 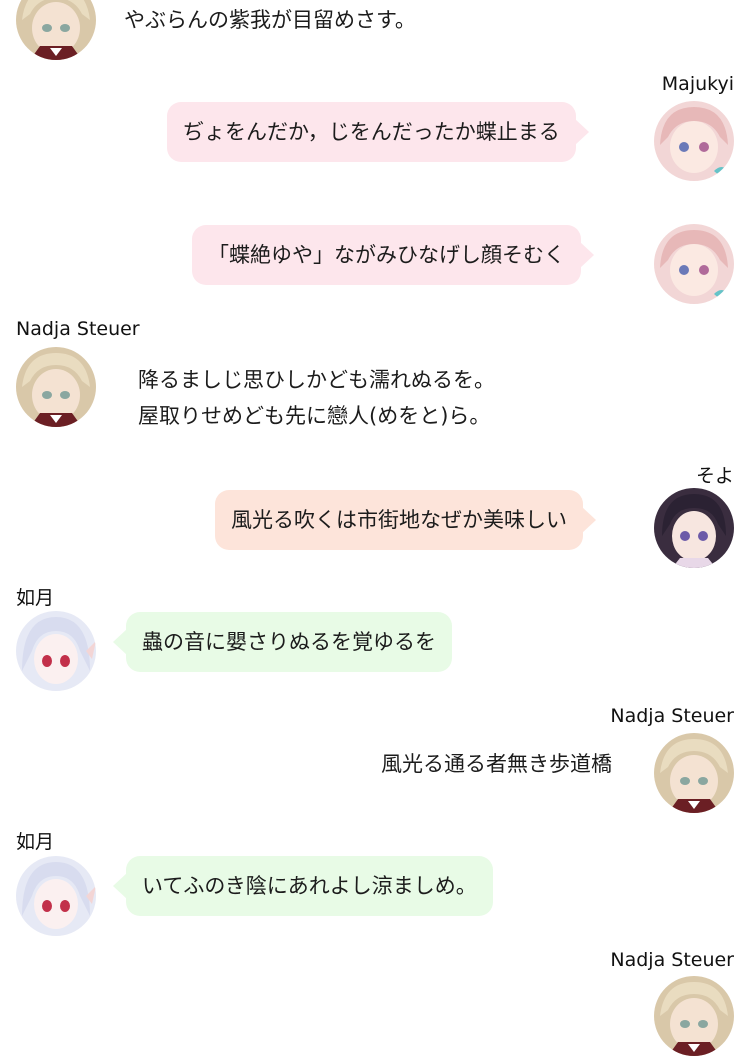 I want to click on message-text: 屋取りせめども先に戀人(めをと)ら。, so click(x=314, y=416).